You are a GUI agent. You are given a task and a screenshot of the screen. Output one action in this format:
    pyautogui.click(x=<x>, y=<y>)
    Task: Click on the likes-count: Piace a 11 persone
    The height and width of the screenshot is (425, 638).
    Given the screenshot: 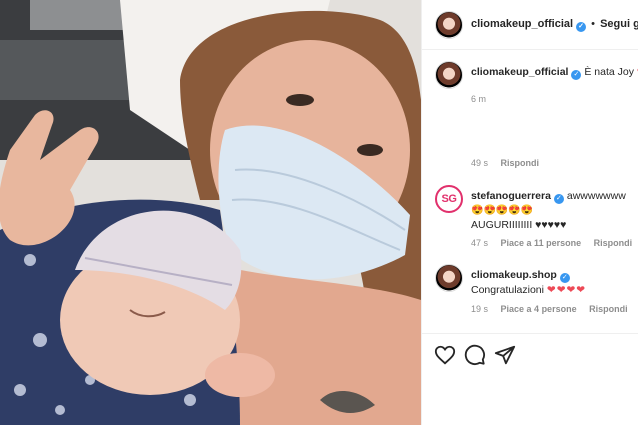 What is the action you would take?
    pyautogui.click(x=541, y=243)
    